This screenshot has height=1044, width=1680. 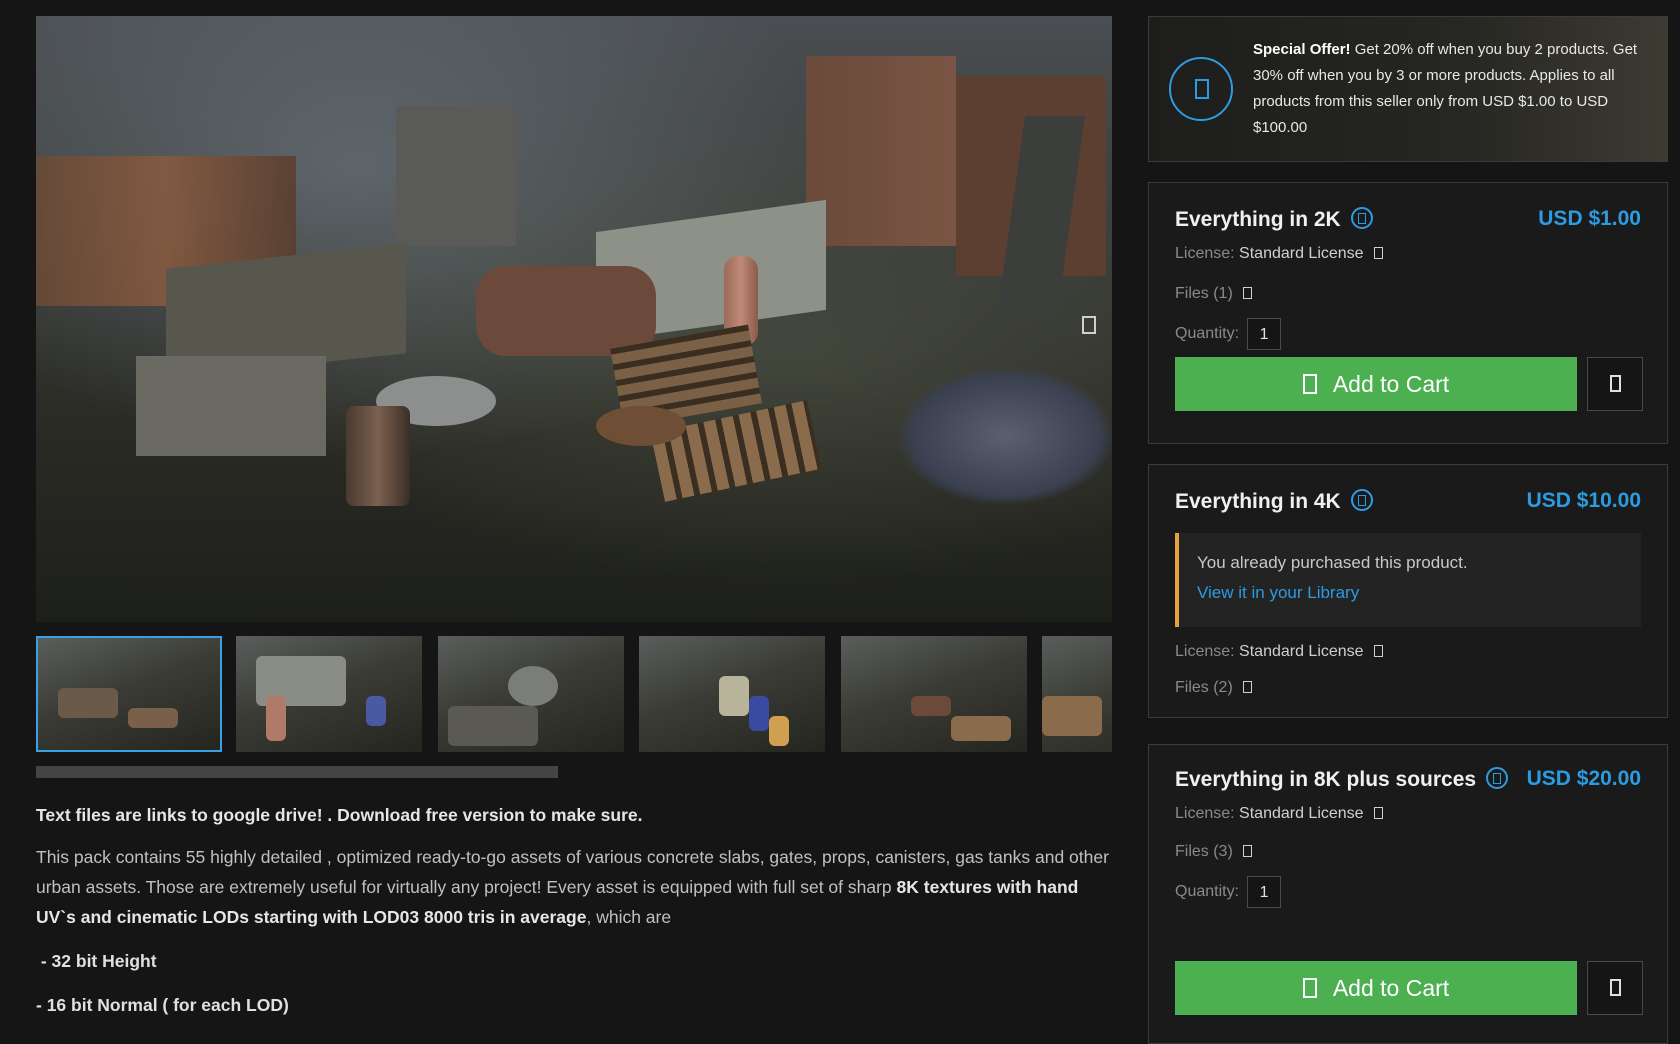 I want to click on image-concrete-slab, so click(x=231, y=406).